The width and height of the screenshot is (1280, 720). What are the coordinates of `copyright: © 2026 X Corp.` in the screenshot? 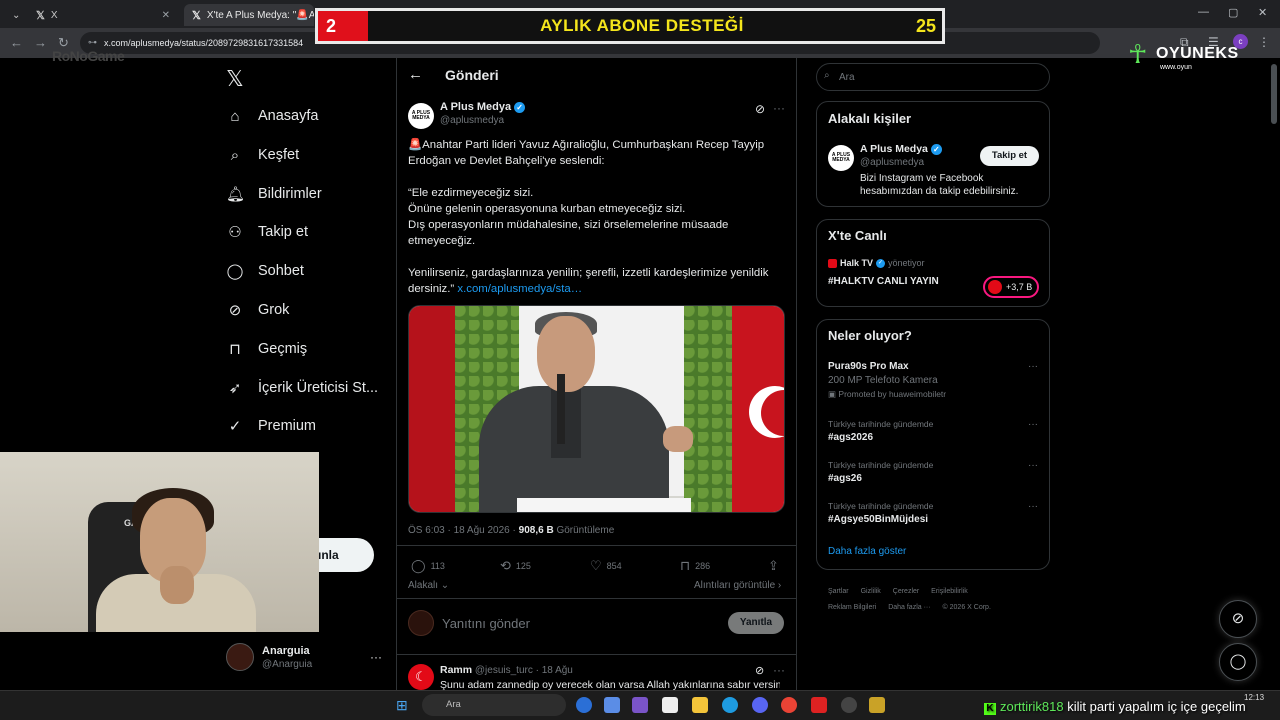 It's located at (966, 607).